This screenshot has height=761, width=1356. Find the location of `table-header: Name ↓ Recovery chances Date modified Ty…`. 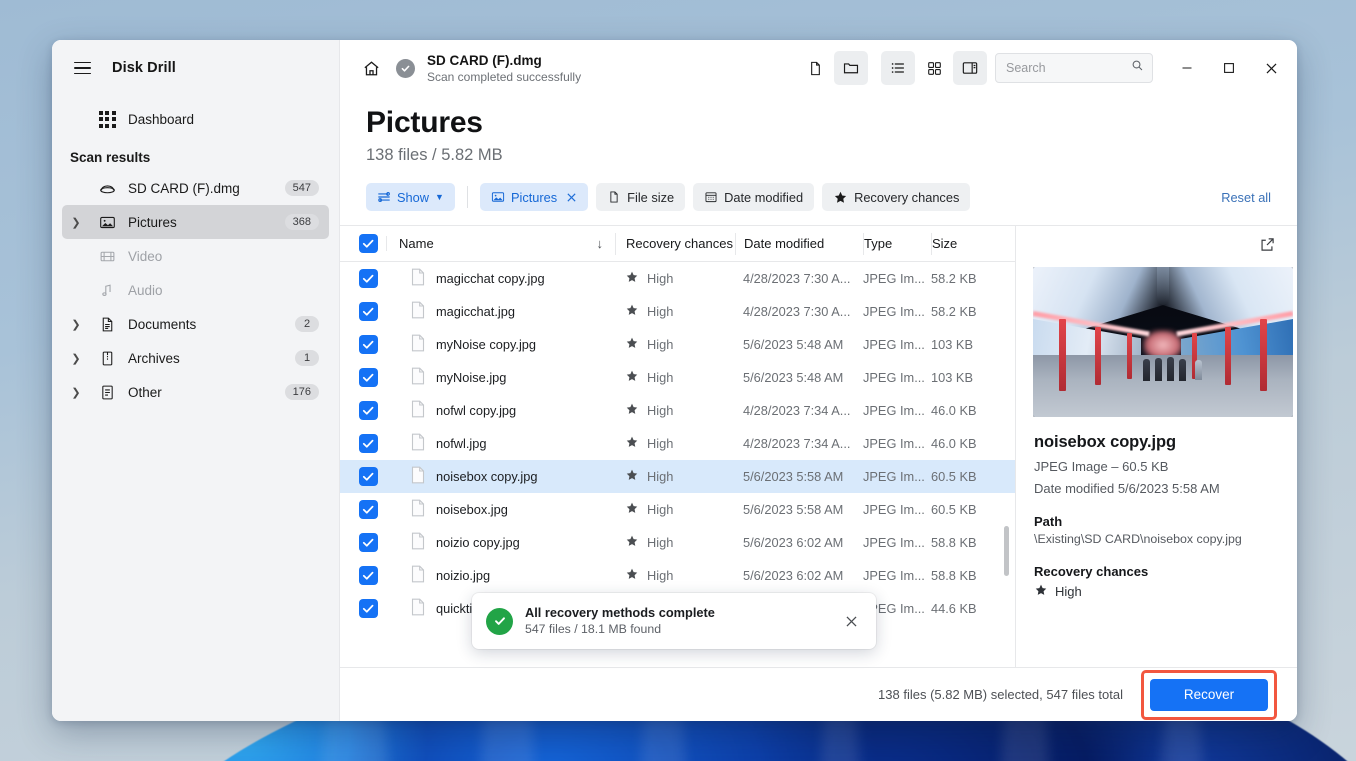

table-header: Name ↓ Recovery chances Date modified Ty… is located at coordinates (677, 244).